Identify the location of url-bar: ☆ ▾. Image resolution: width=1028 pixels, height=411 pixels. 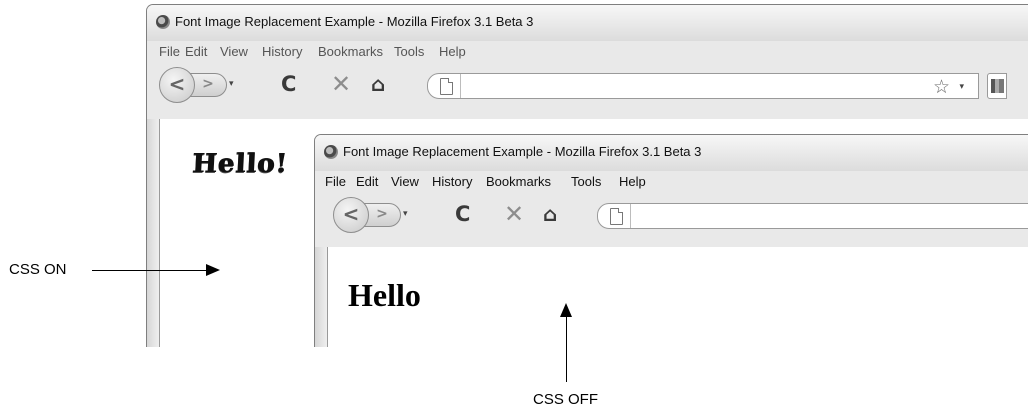
(703, 86).